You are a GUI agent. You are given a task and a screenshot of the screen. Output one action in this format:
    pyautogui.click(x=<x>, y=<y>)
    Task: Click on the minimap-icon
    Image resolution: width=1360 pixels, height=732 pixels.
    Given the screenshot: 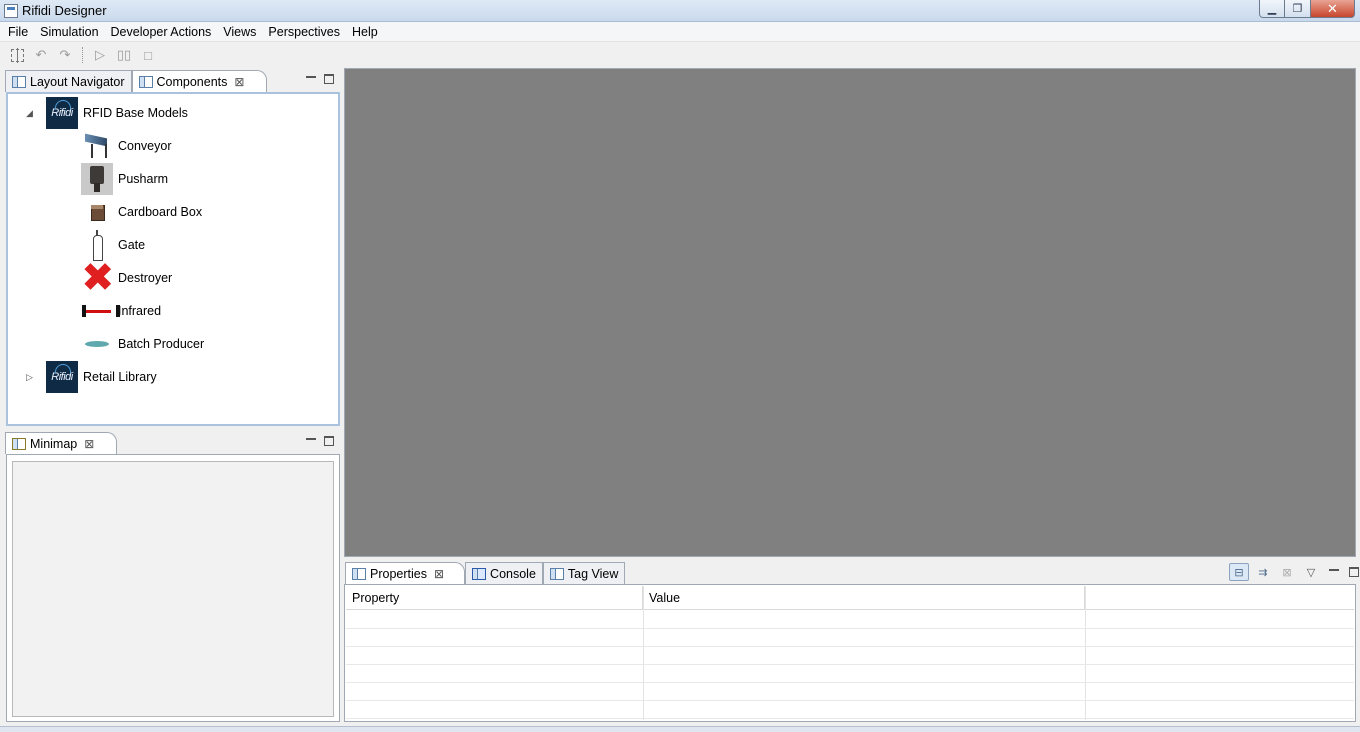 What is the action you would take?
    pyautogui.click(x=19, y=443)
    